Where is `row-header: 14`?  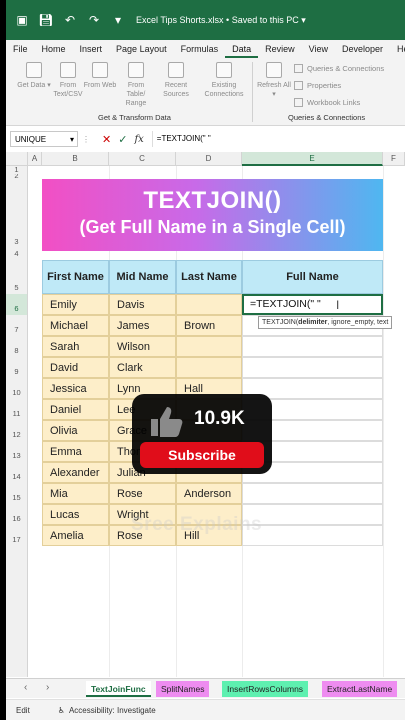
row-header: 14 is located at coordinates (17, 472).